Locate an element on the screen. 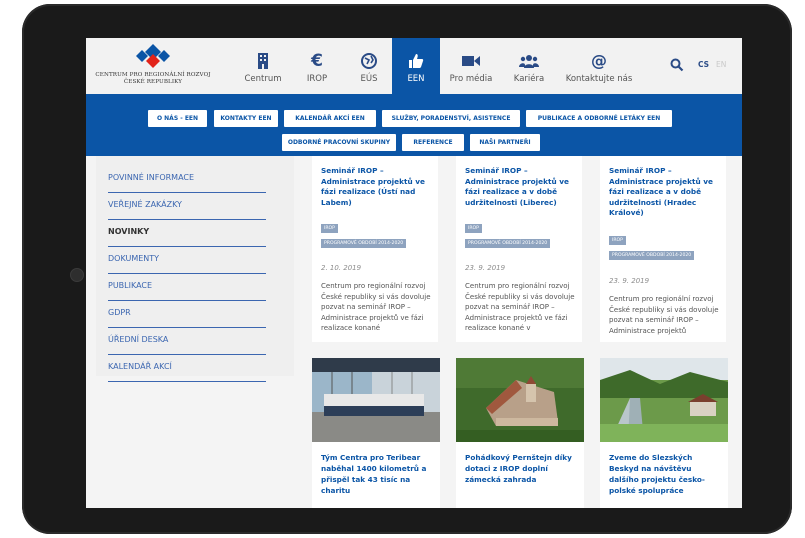 The width and height of the screenshot is (805, 538). nav-pro-media-label: Pro média is located at coordinates (471, 79).